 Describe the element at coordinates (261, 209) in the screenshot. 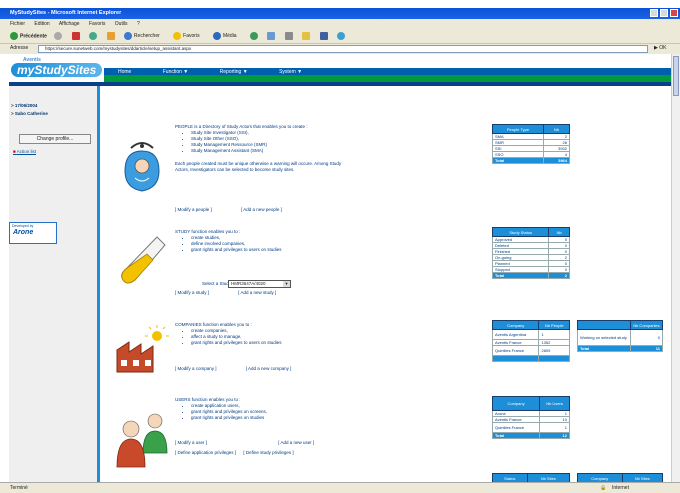

I see `add-people-link: [ Add a new people ]` at that location.